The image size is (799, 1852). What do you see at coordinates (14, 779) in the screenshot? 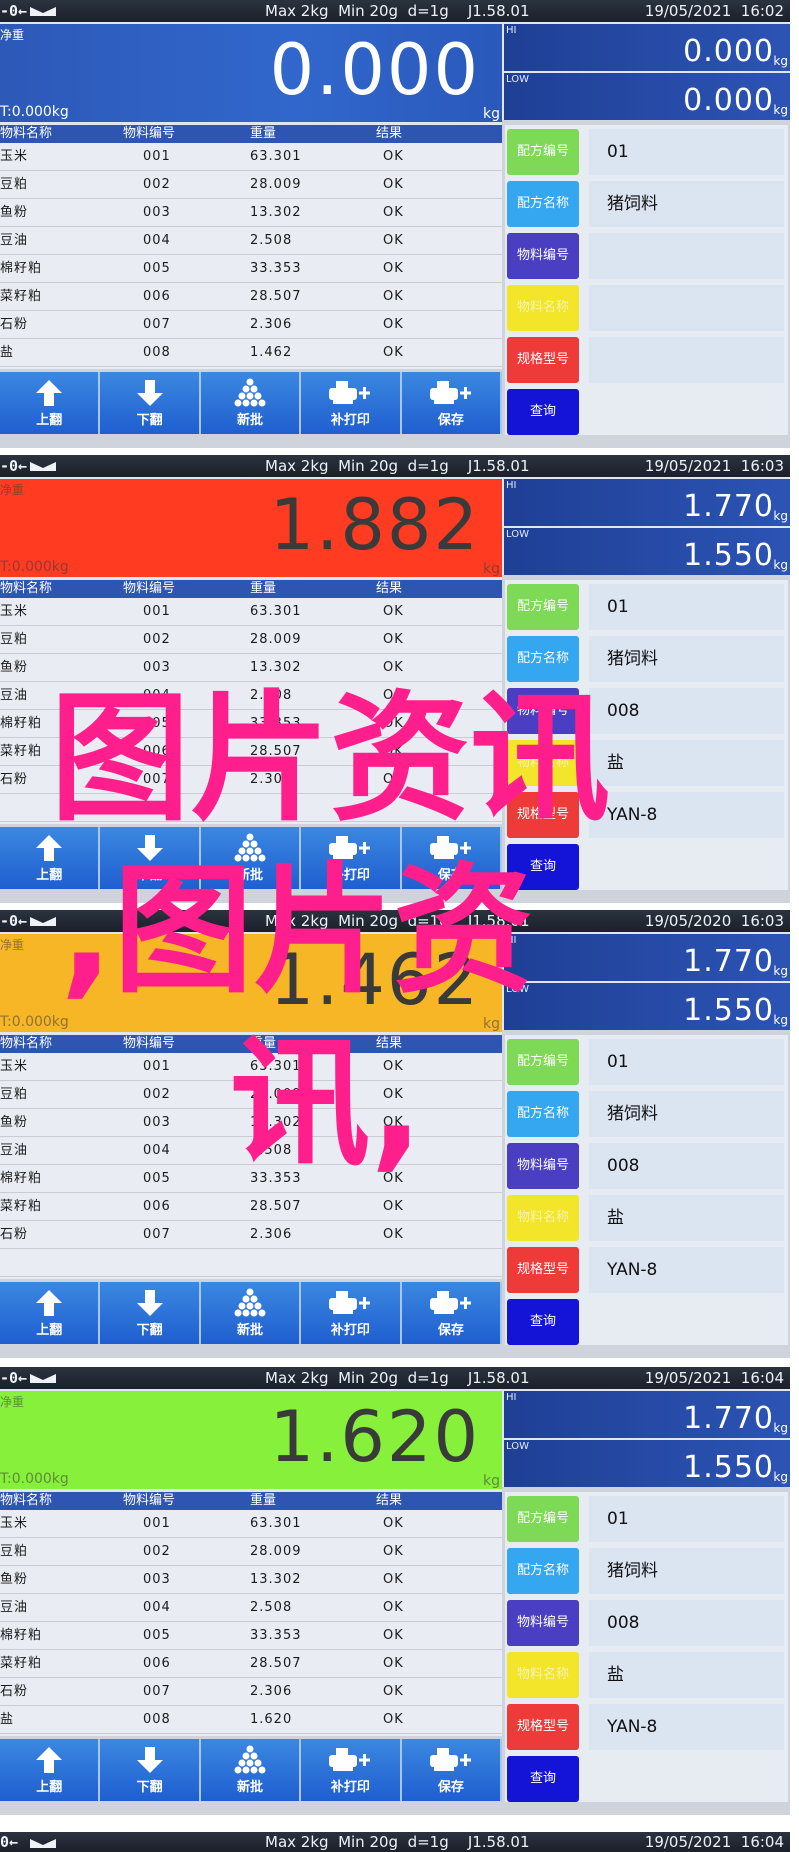
I see `cell-material-name: 石粉` at bounding box center [14, 779].